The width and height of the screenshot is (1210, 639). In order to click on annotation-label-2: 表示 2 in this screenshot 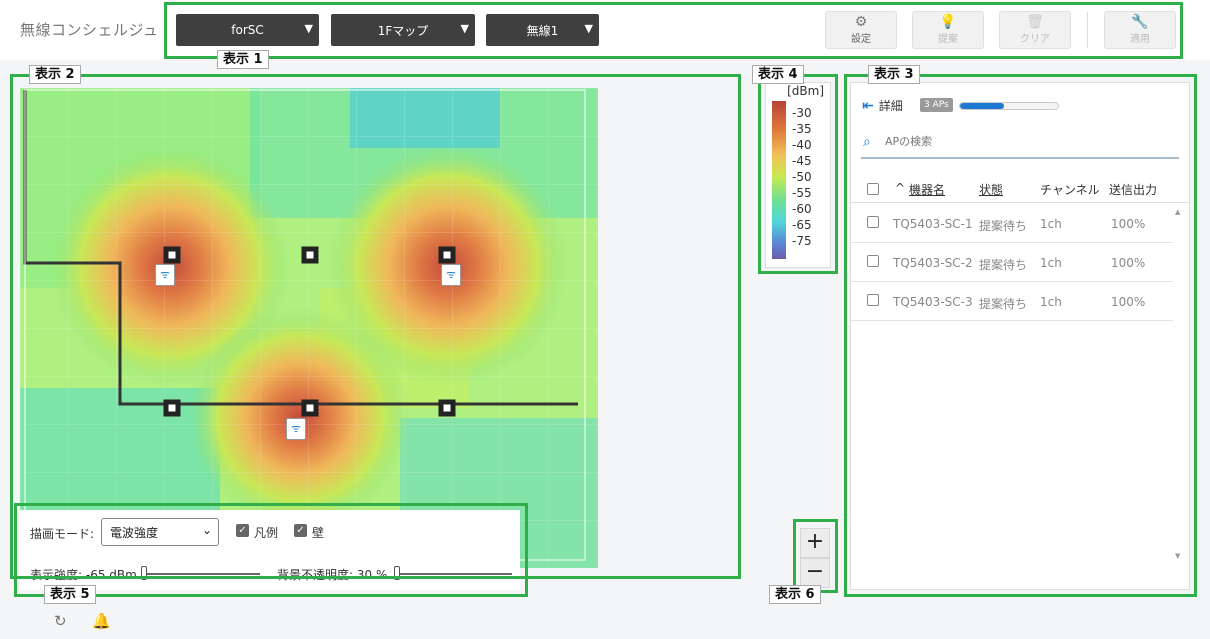, I will do `click(55, 74)`.